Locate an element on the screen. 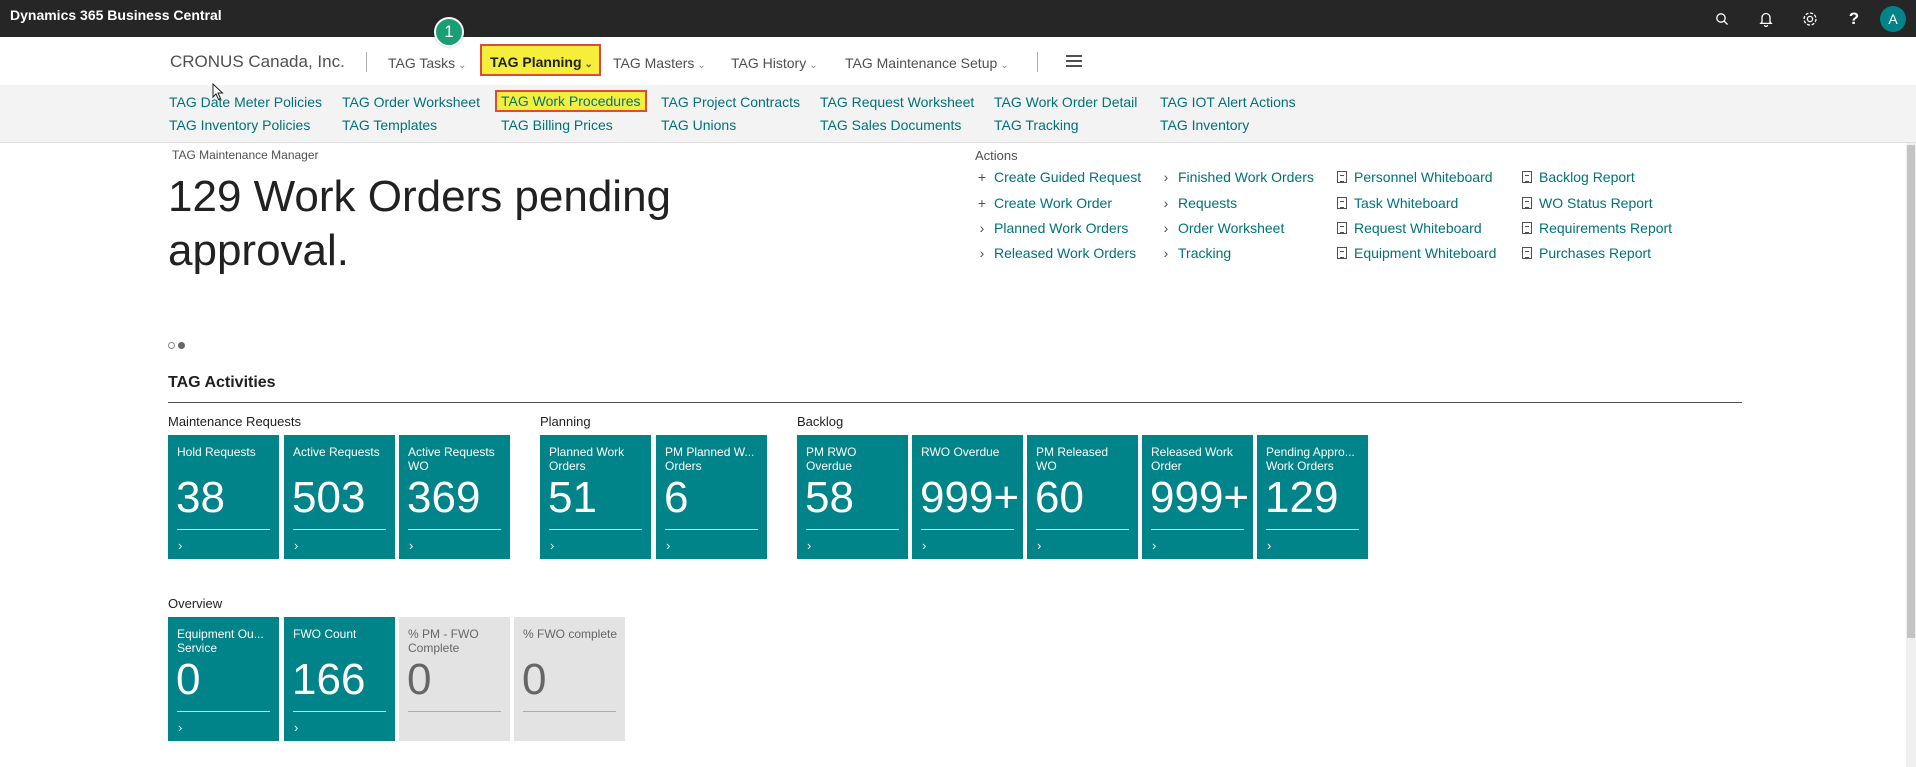 This screenshot has width=1916, height=767. company-name: CRONUS Canada, Inc. is located at coordinates (257, 62).